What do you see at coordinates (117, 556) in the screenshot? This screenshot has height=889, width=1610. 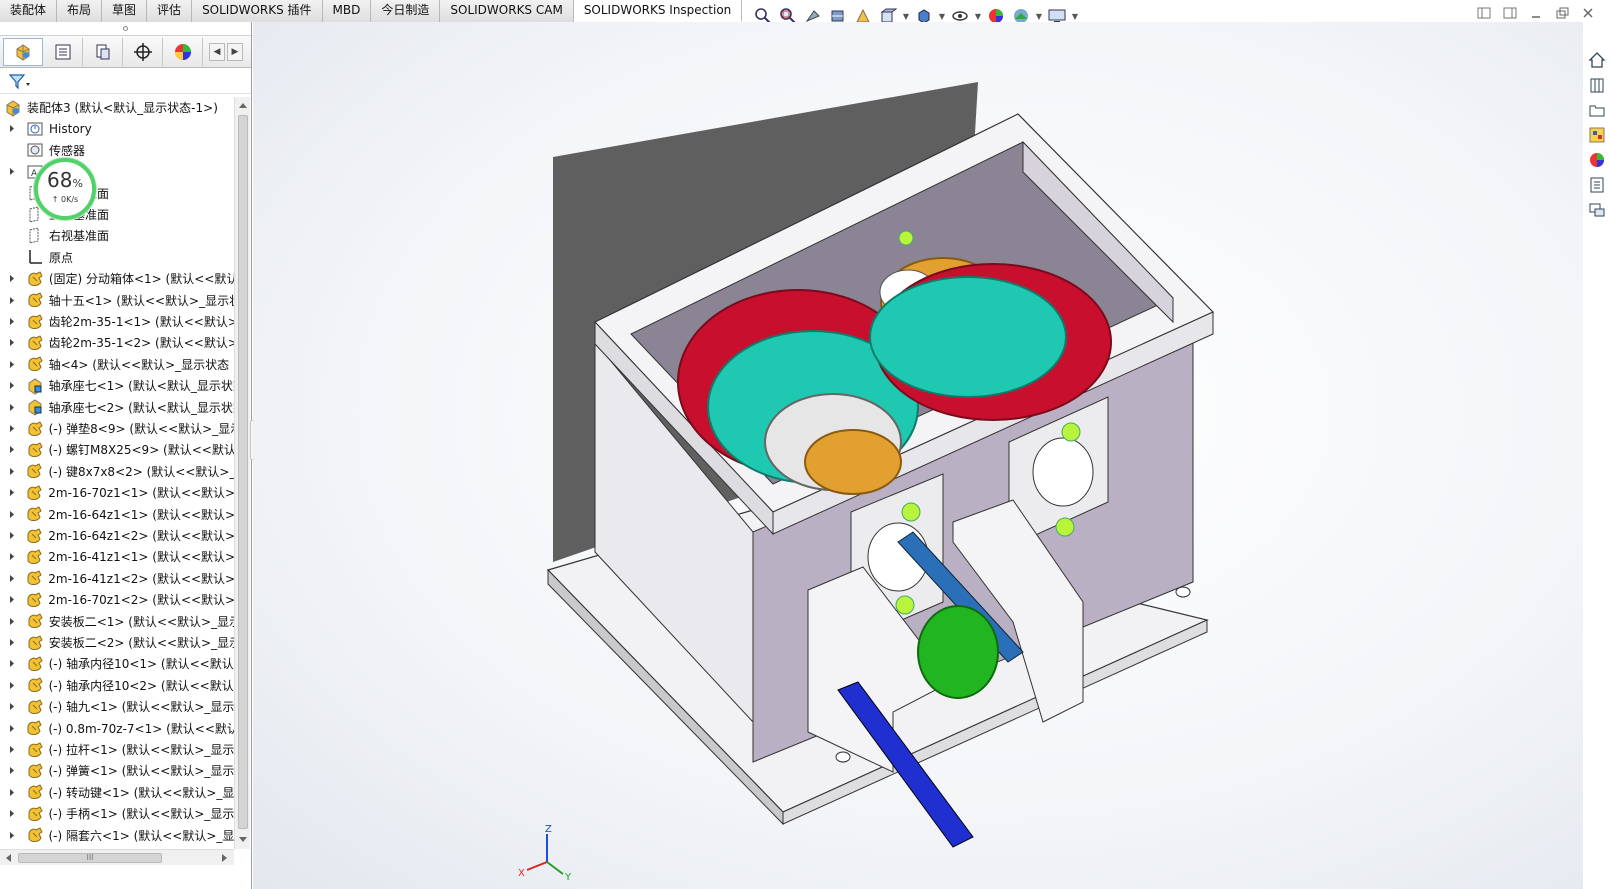 I see `tree-item: 2m-16-41z1<1> (默认<<默认>_显` at bounding box center [117, 556].